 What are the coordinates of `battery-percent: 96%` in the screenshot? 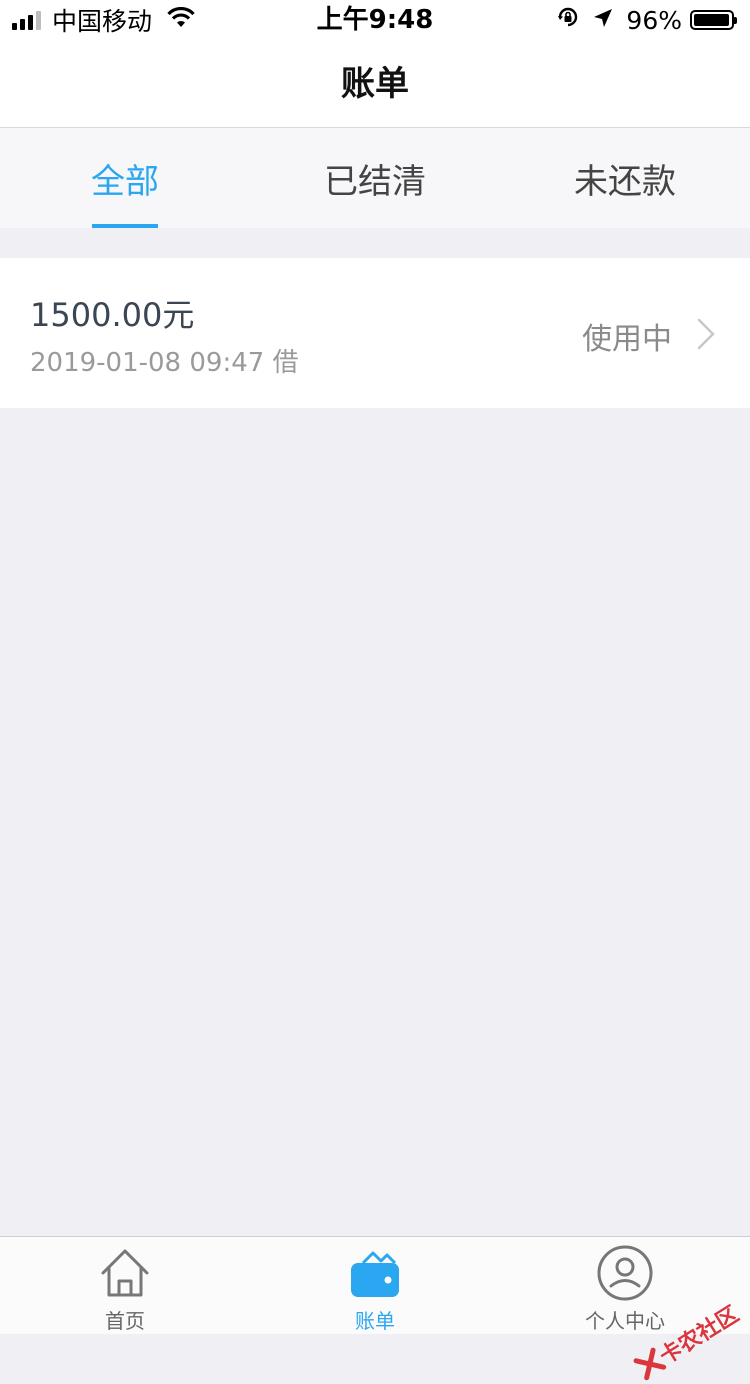 It's located at (654, 20).